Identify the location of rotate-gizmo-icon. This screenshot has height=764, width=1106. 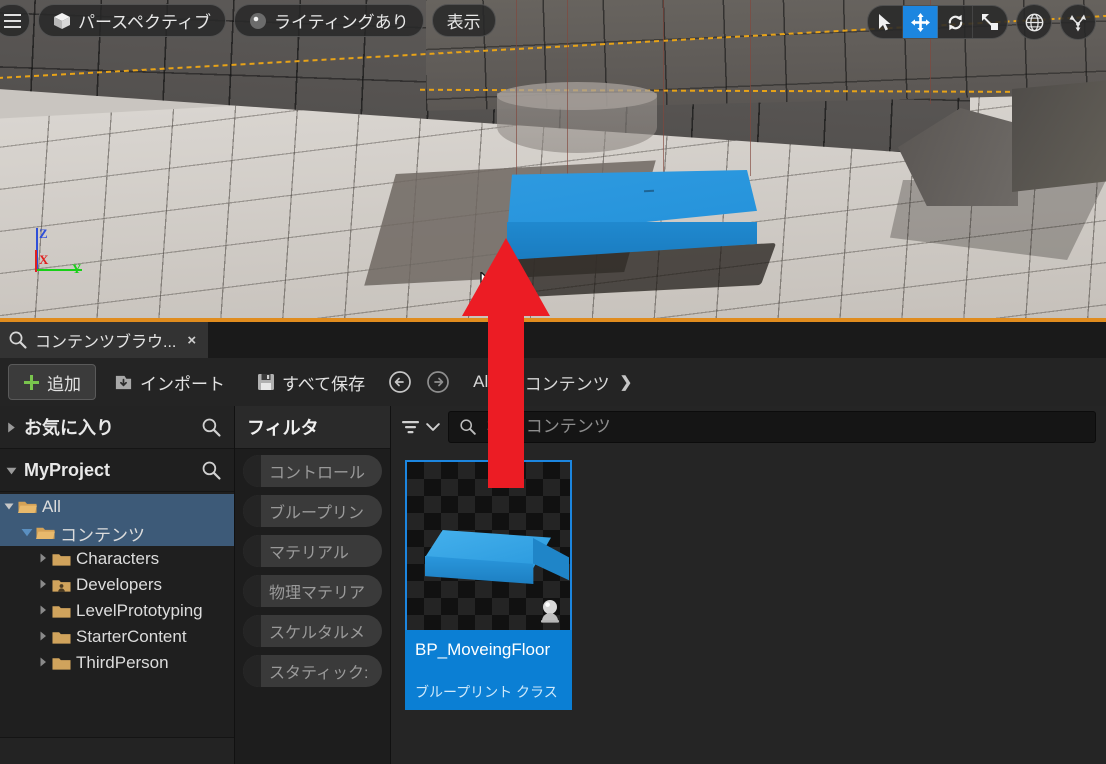
(955, 22).